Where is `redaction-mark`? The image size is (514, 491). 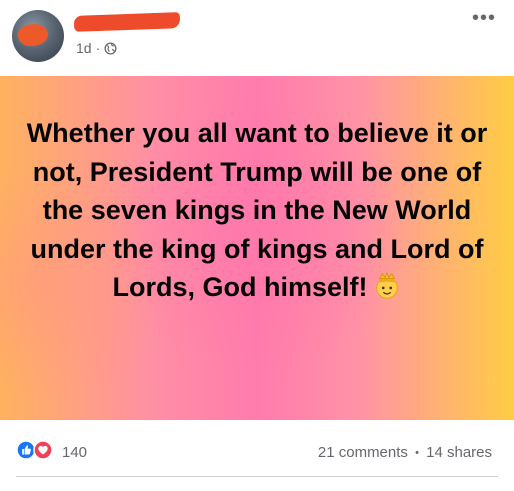
redaction-mark is located at coordinates (33, 35).